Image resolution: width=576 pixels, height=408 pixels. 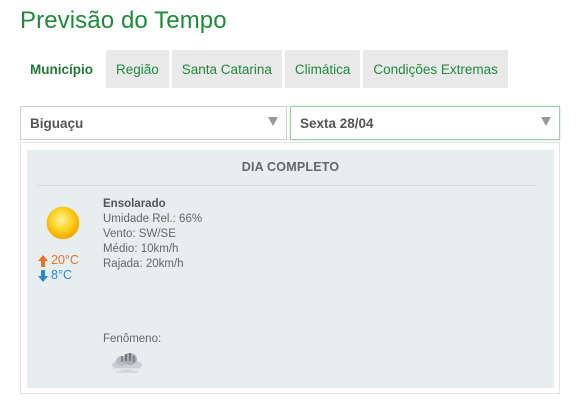 What do you see at coordinates (226, 69) in the screenshot?
I see `tab-santa-catarina: Santa Catarina` at bounding box center [226, 69].